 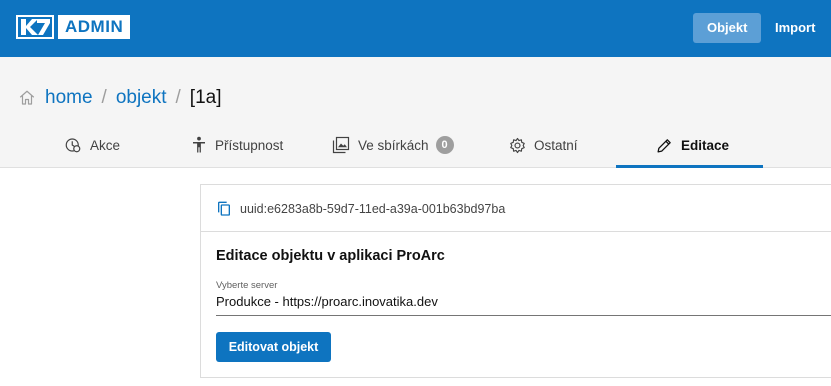 What do you see at coordinates (69, 98) in the screenshot?
I see `breadcrumb-home-link: home` at bounding box center [69, 98].